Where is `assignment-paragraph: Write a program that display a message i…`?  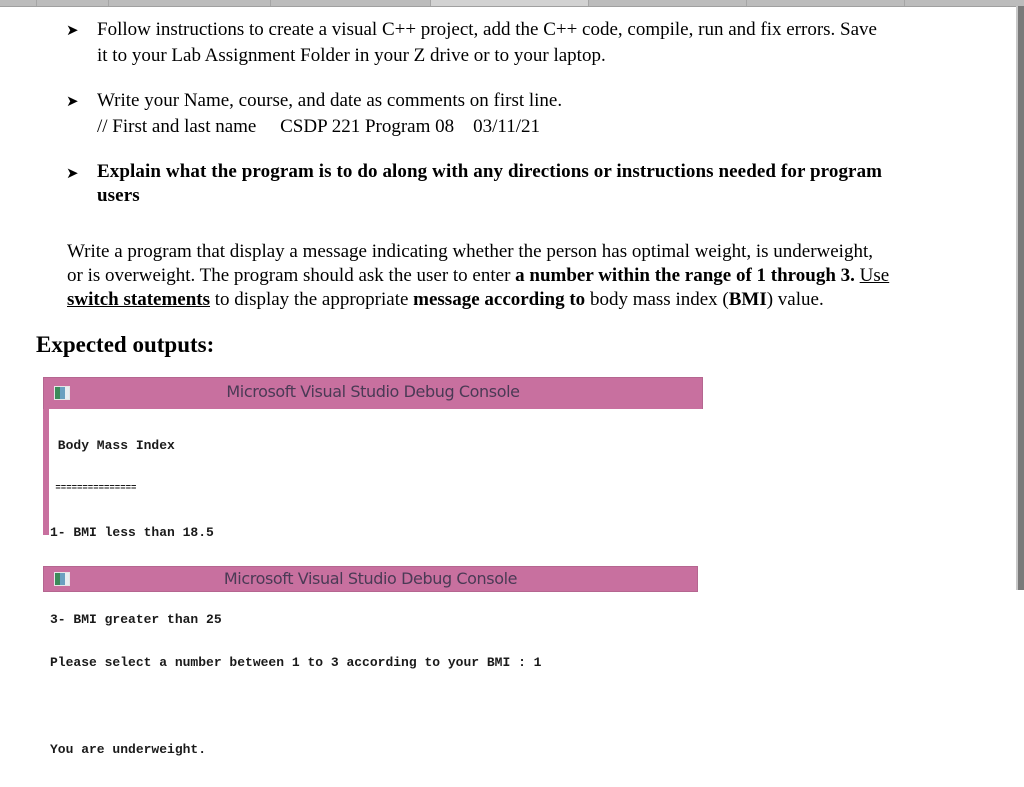
assignment-paragraph: Write a program that display a message i… is located at coordinates (517, 276).